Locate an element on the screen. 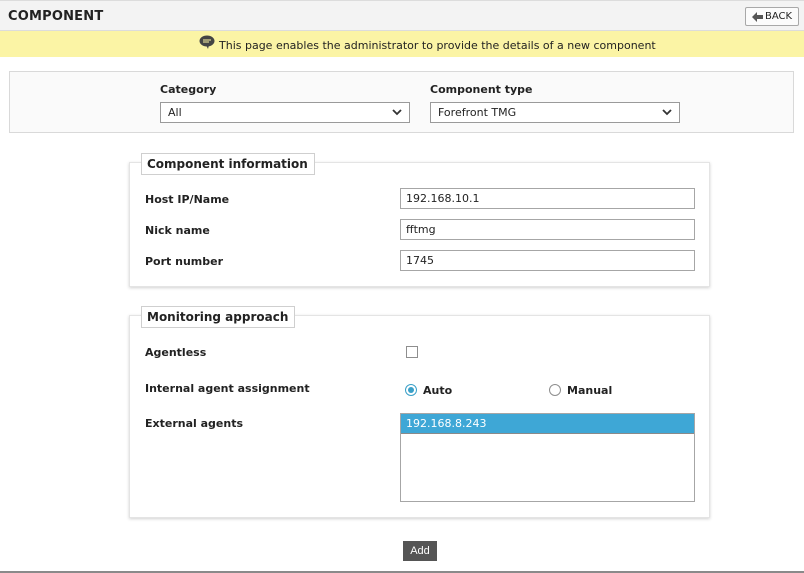 This screenshot has width=804, height=573. manual-radio is located at coordinates (555, 390).